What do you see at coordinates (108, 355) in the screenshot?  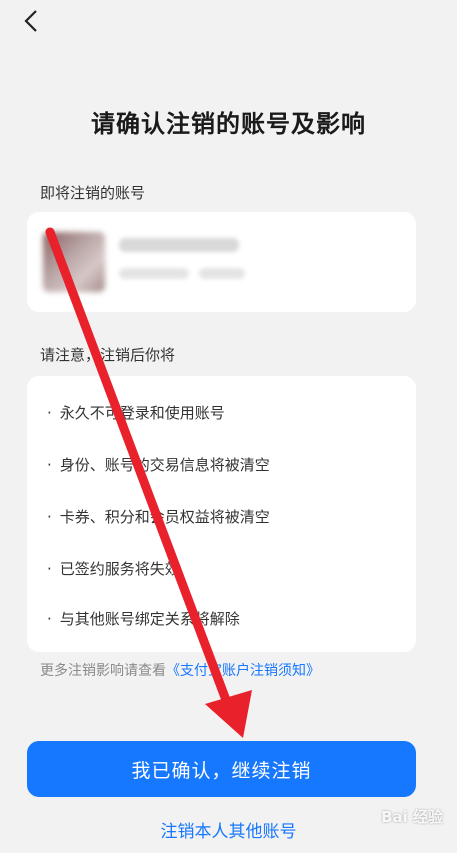 I see `effects-section-label: 请注意，注销后你将` at bounding box center [108, 355].